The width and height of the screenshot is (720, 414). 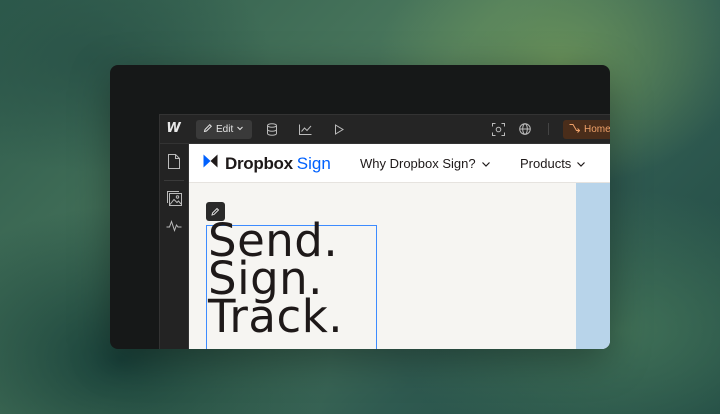 What do you see at coordinates (174, 161) in the screenshot?
I see `page-icon` at bounding box center [174, 161].